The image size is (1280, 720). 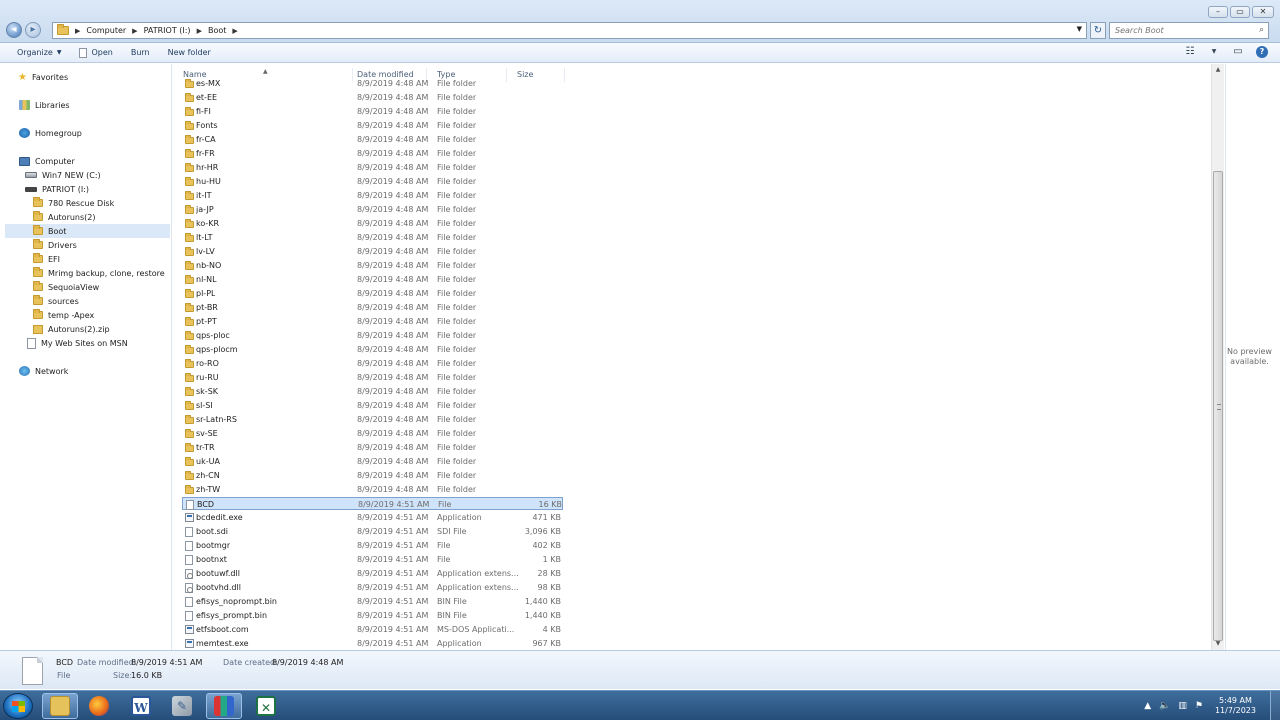 What do you see at coordinates (372, 559) in the screenshot?
I see `file-row: bootnxt 8/9/2019 4:51 AM File 1 KB` at bounding box center [372, 559].